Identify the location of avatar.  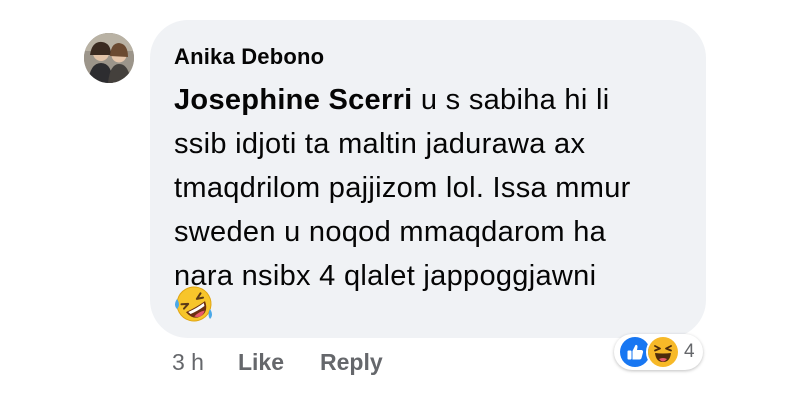
(109, 58).